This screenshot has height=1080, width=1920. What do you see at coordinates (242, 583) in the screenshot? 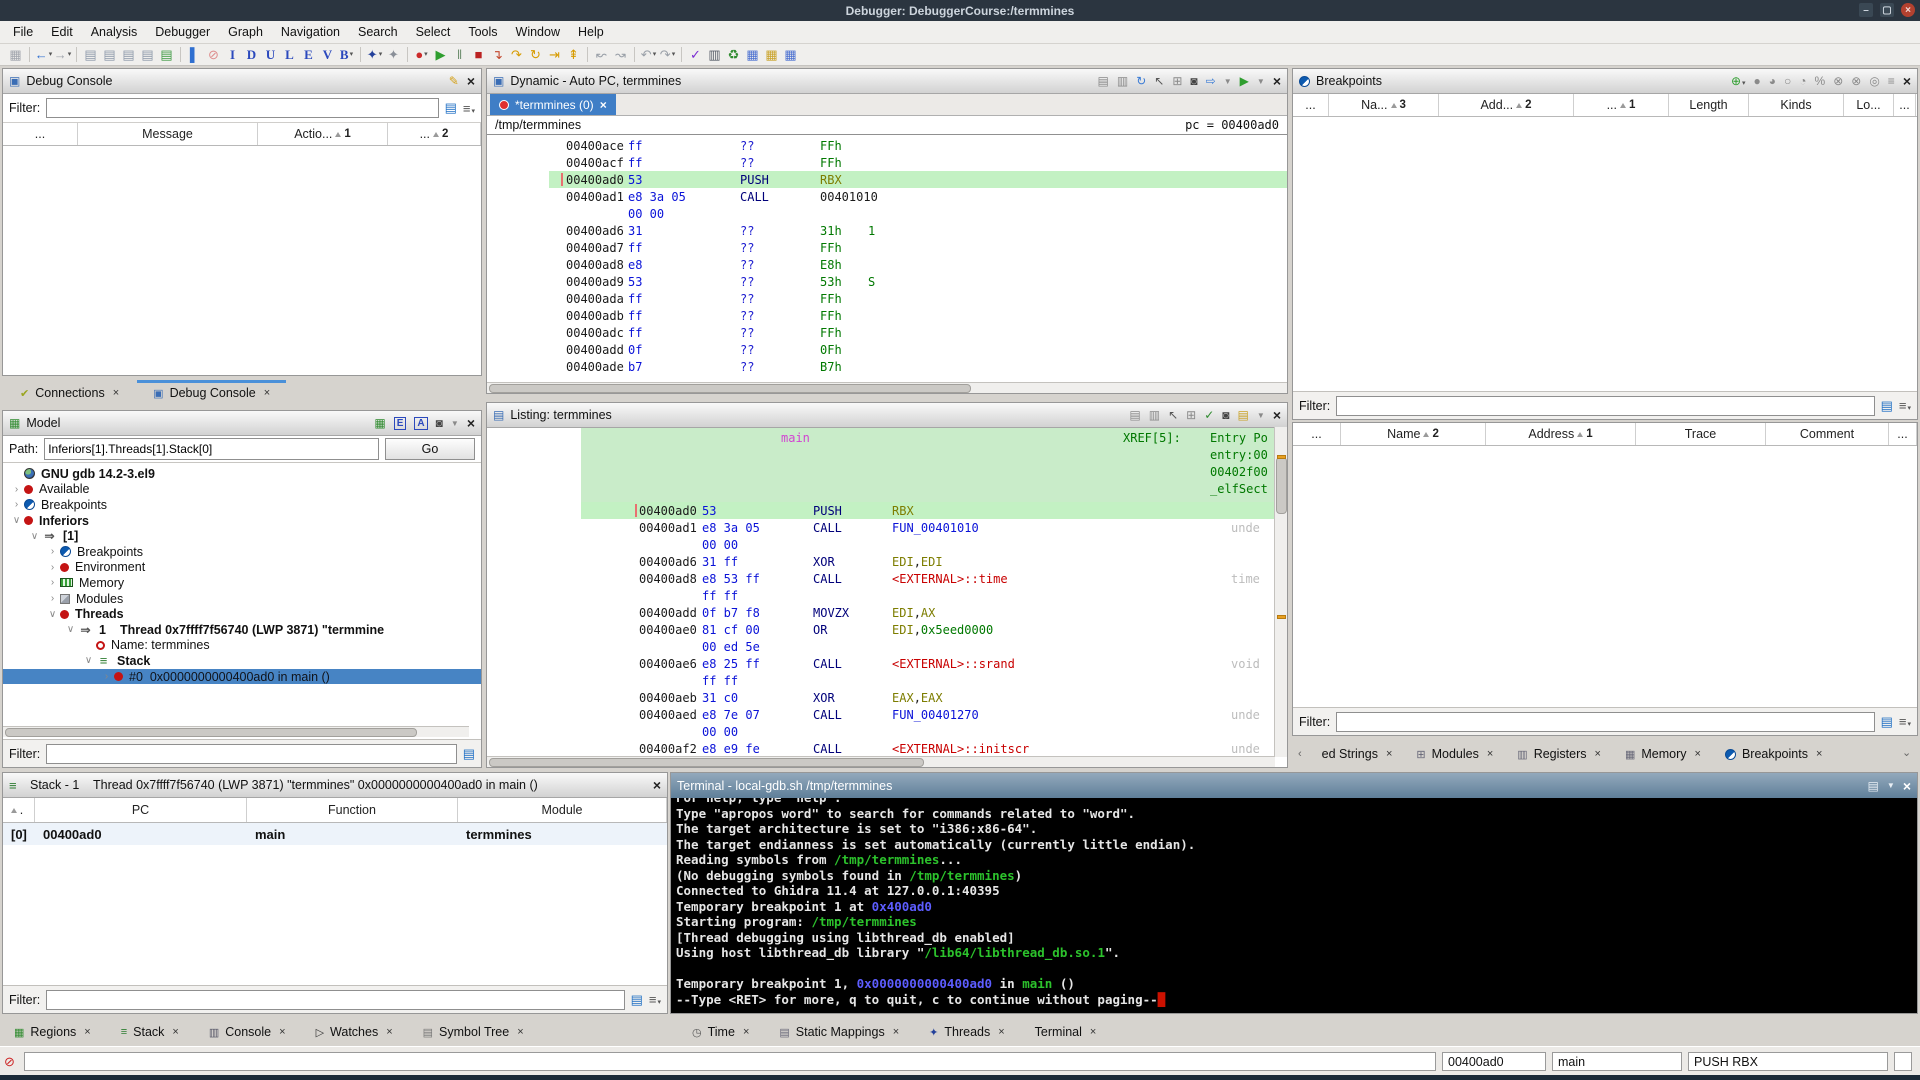
I see `model-tree-item-memory: › Memory` at bounding box center [242, 583].